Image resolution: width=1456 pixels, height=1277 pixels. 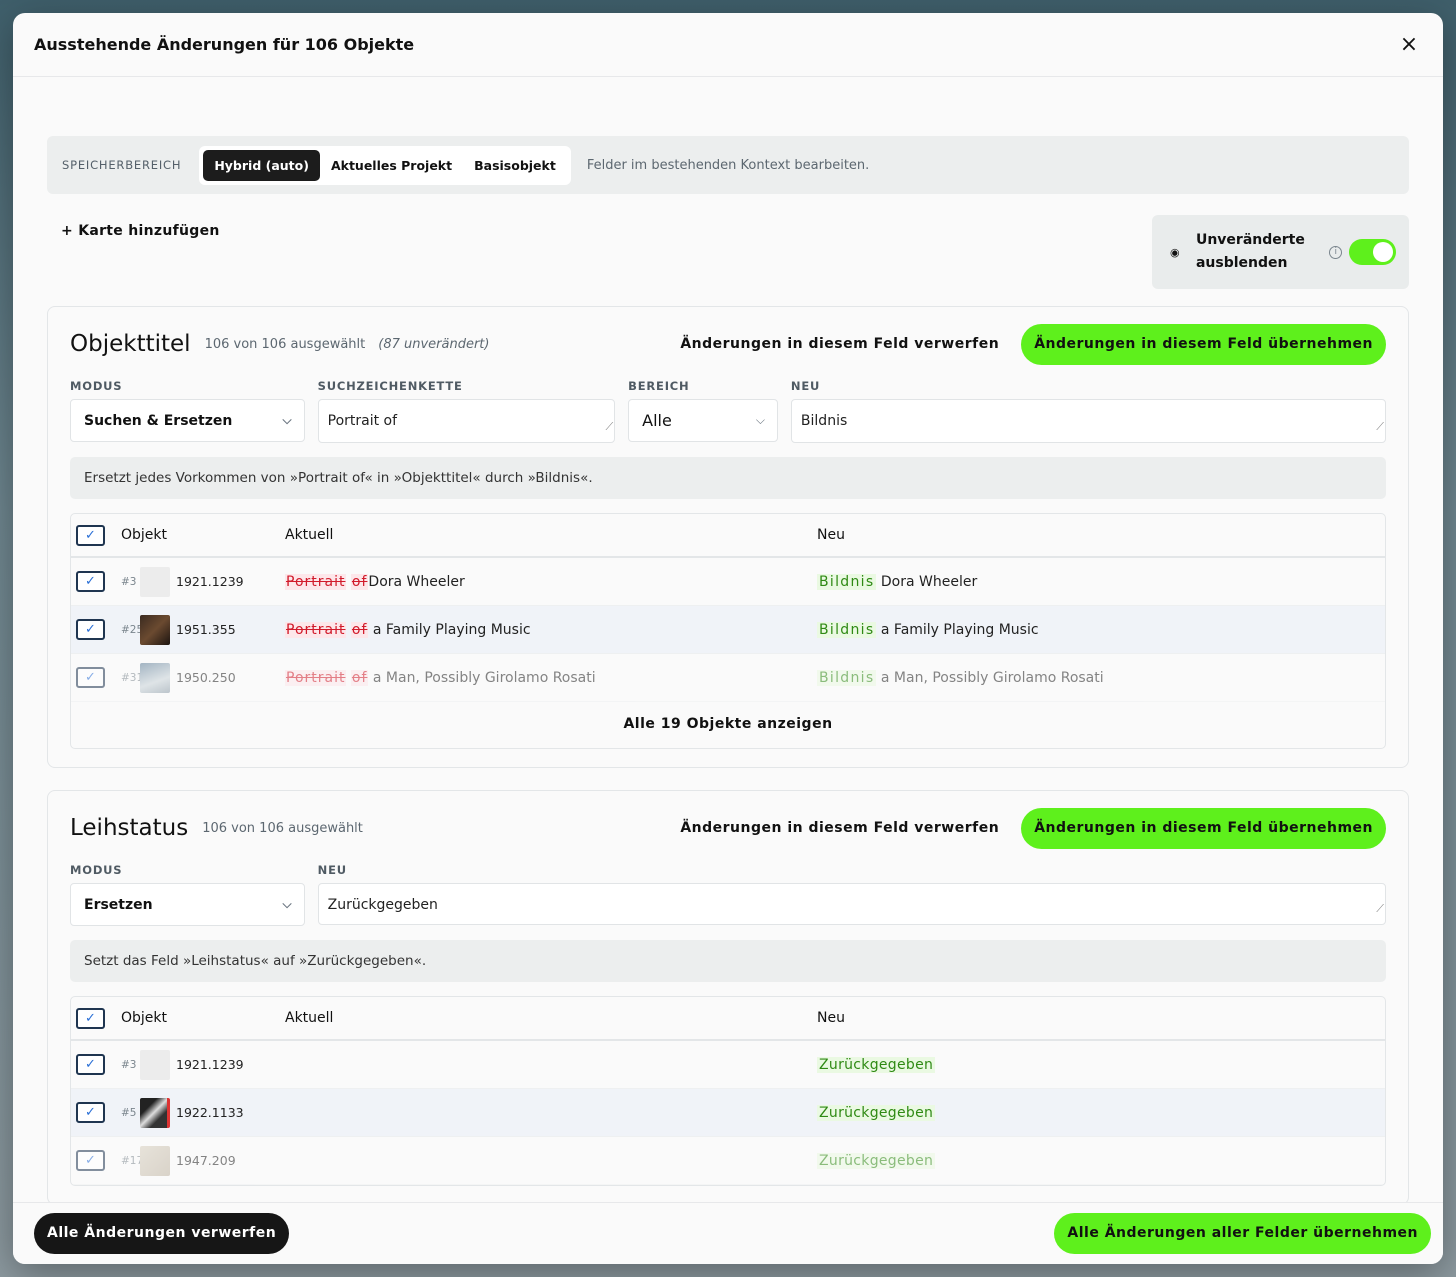 What do you see at coordinates (466, 423) in the screenshot?
I see `search-string-input: Portrait of` at bounding box center [466, 423].